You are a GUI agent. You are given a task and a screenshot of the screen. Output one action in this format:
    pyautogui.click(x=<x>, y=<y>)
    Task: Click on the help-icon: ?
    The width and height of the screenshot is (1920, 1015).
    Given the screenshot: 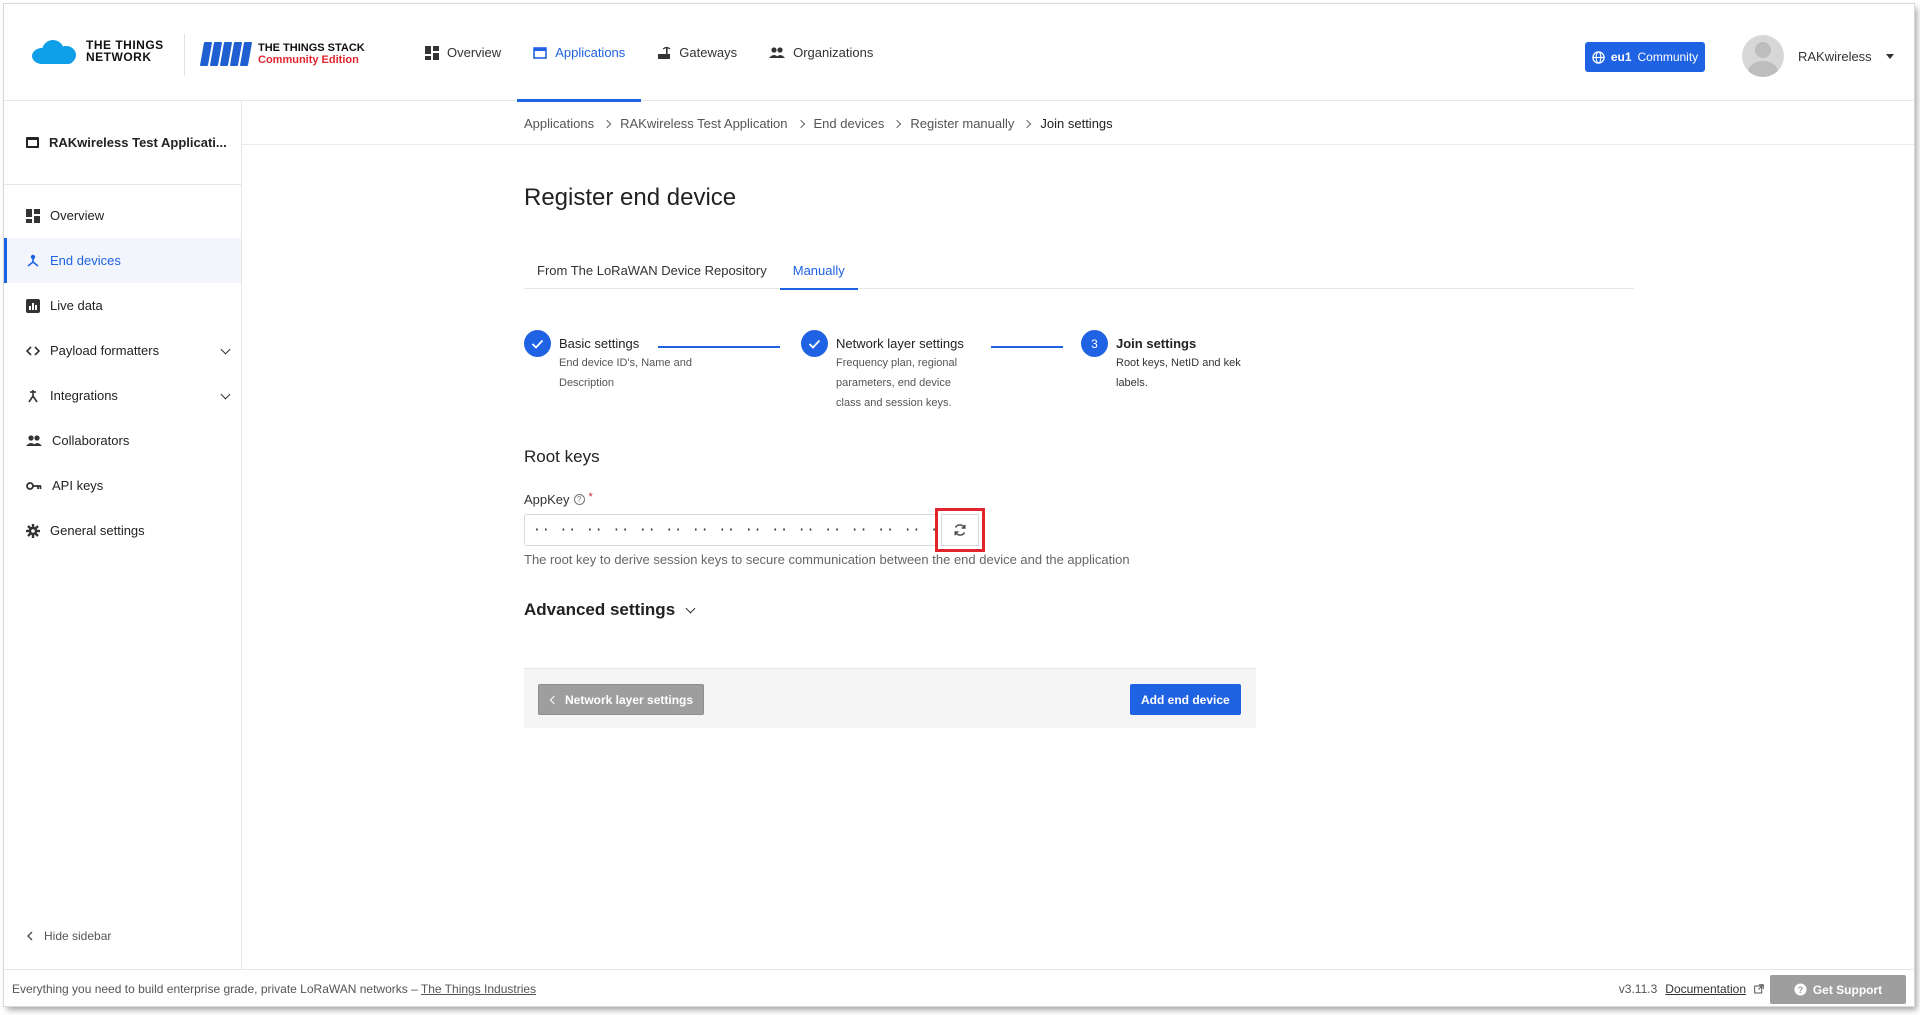 What is the action you would take?
    pyautogui.click(x=579, y=499)
    